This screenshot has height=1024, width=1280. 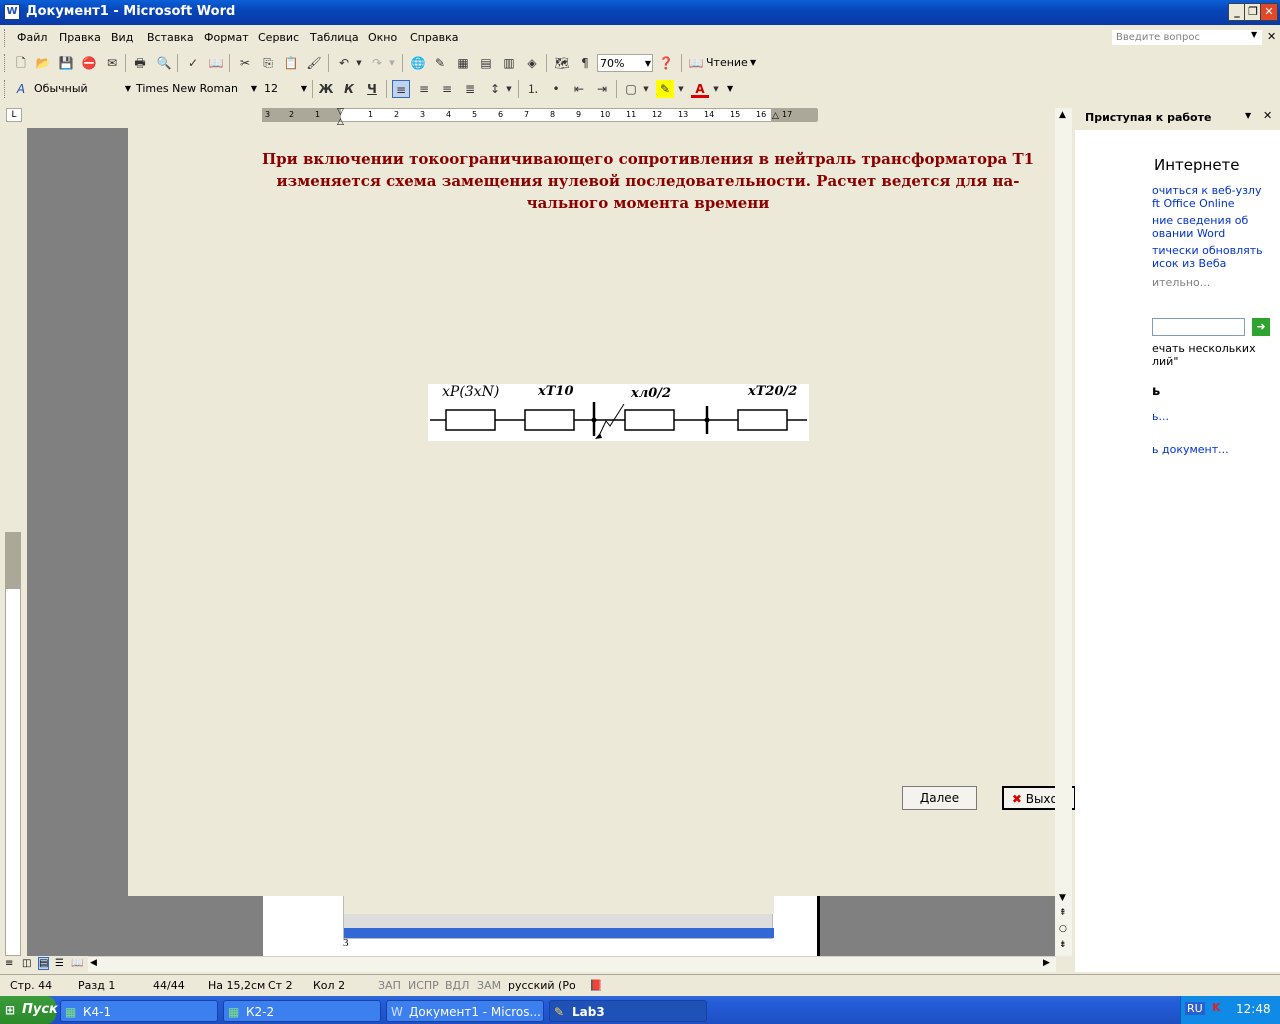 I want to click on reading-view-icon: 📖, so click(x=77, y=963).